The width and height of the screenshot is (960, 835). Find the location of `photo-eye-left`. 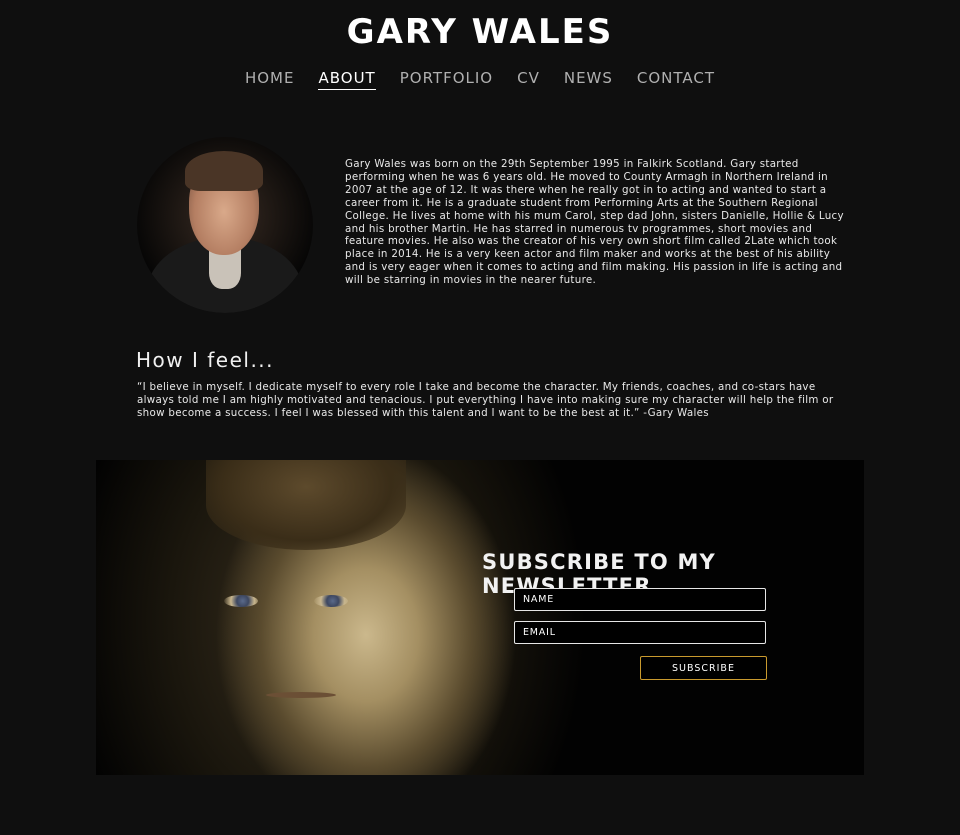

photo-eye-left is located at coordinates (241, 601).